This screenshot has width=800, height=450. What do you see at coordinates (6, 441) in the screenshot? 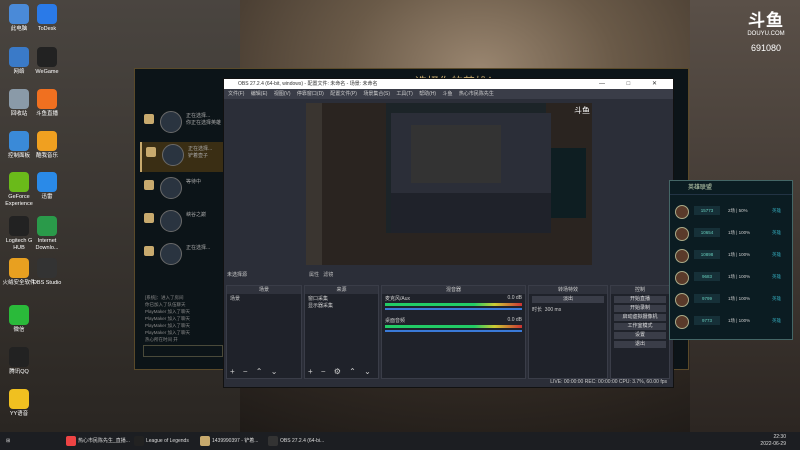
I see `start-button: ⊞` at bounding box center [6, 441].